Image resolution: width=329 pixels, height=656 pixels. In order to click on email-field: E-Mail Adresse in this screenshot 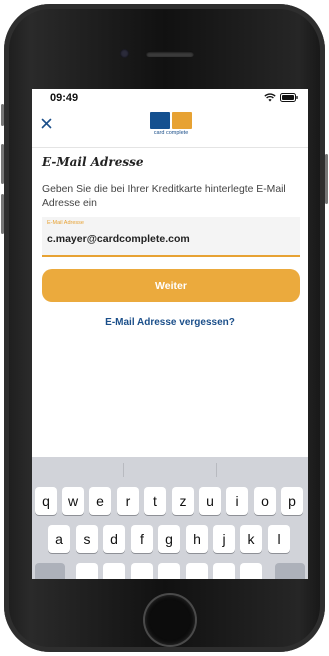, I will do `click(171, 237)`.